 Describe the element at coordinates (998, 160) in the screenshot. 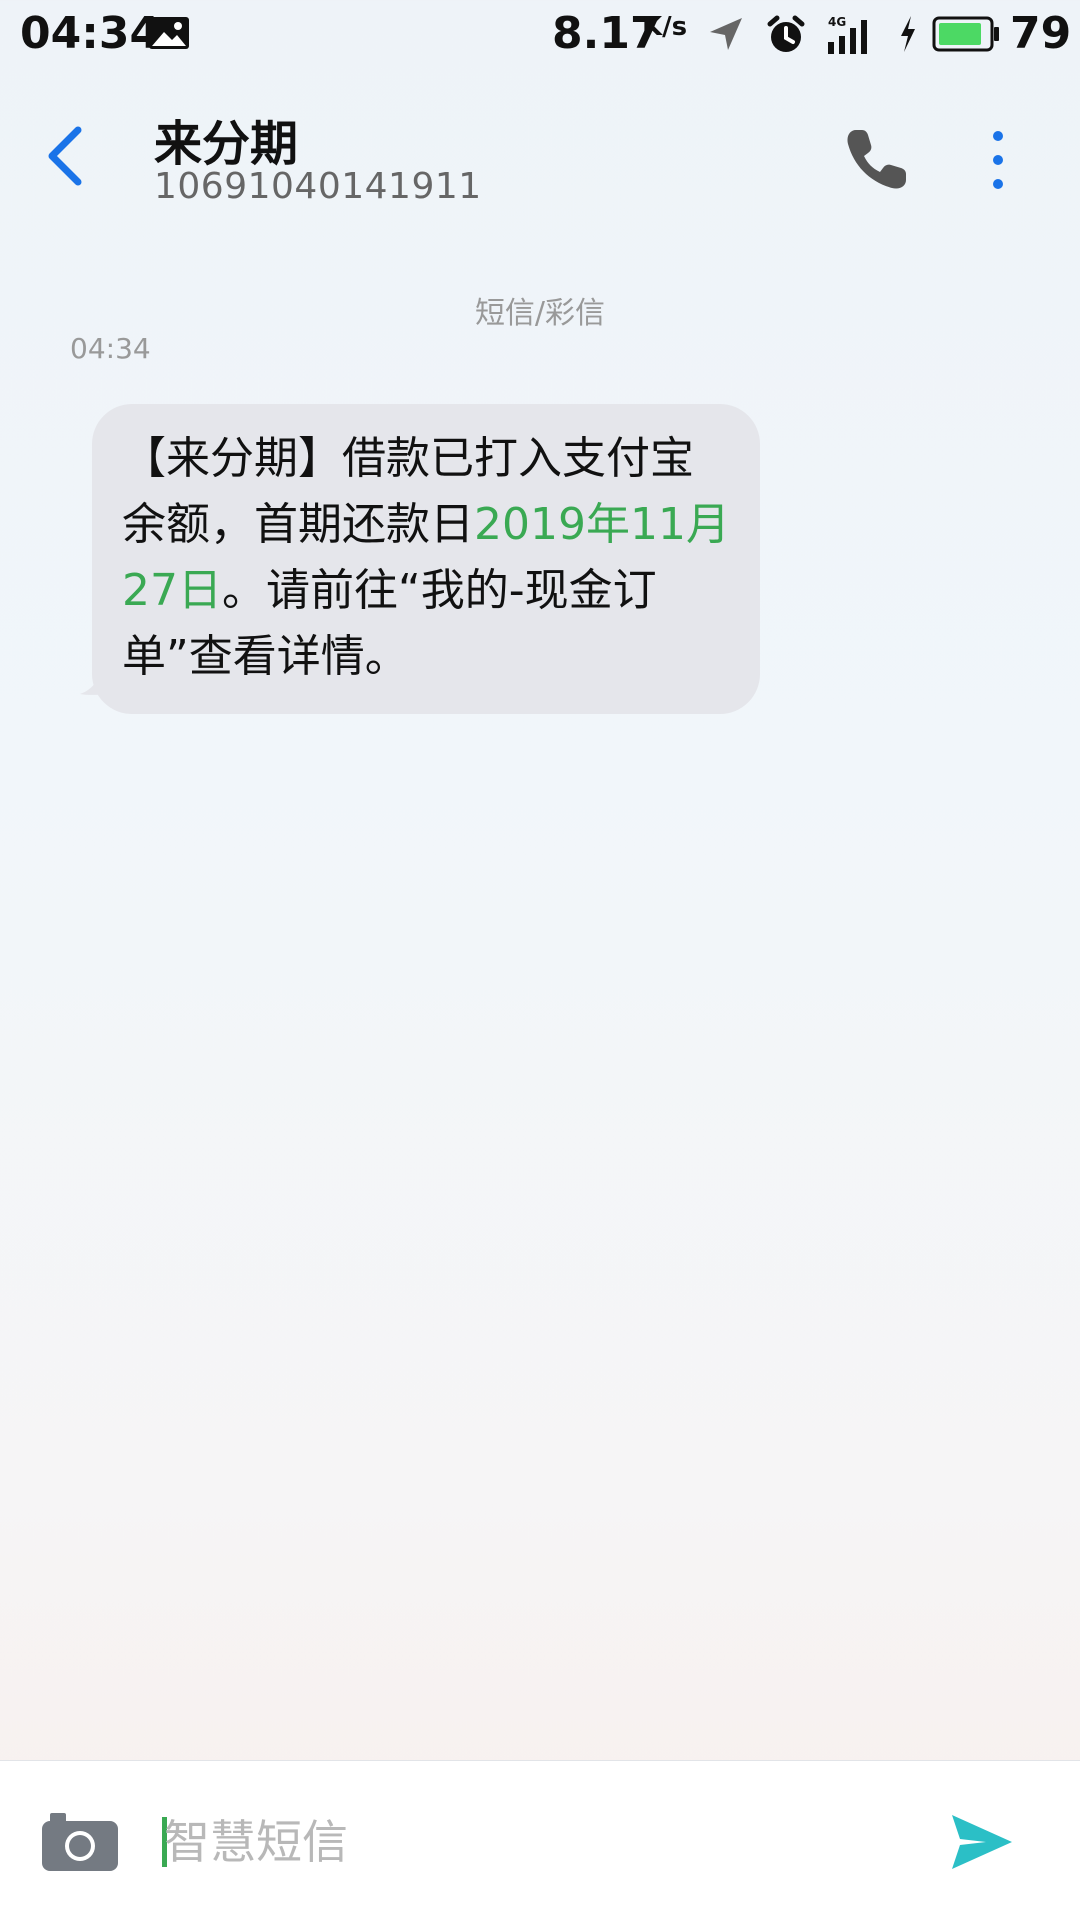

I see `more-vertical-icon` at that location.